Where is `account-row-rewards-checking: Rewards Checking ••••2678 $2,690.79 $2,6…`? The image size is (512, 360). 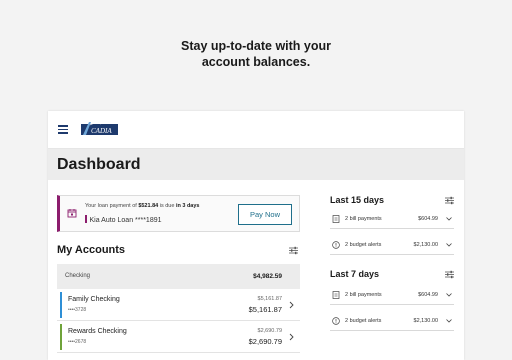 account-row-rewards-checking: Rewards Checking ••••2678 $2,690.79 $2,6… is located at coordinates (178, 337).